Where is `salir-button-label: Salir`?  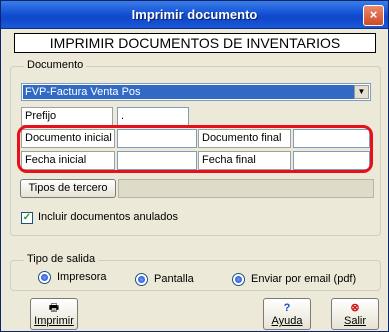
salir-button-label: Salir is located at coordinates (354, 321).